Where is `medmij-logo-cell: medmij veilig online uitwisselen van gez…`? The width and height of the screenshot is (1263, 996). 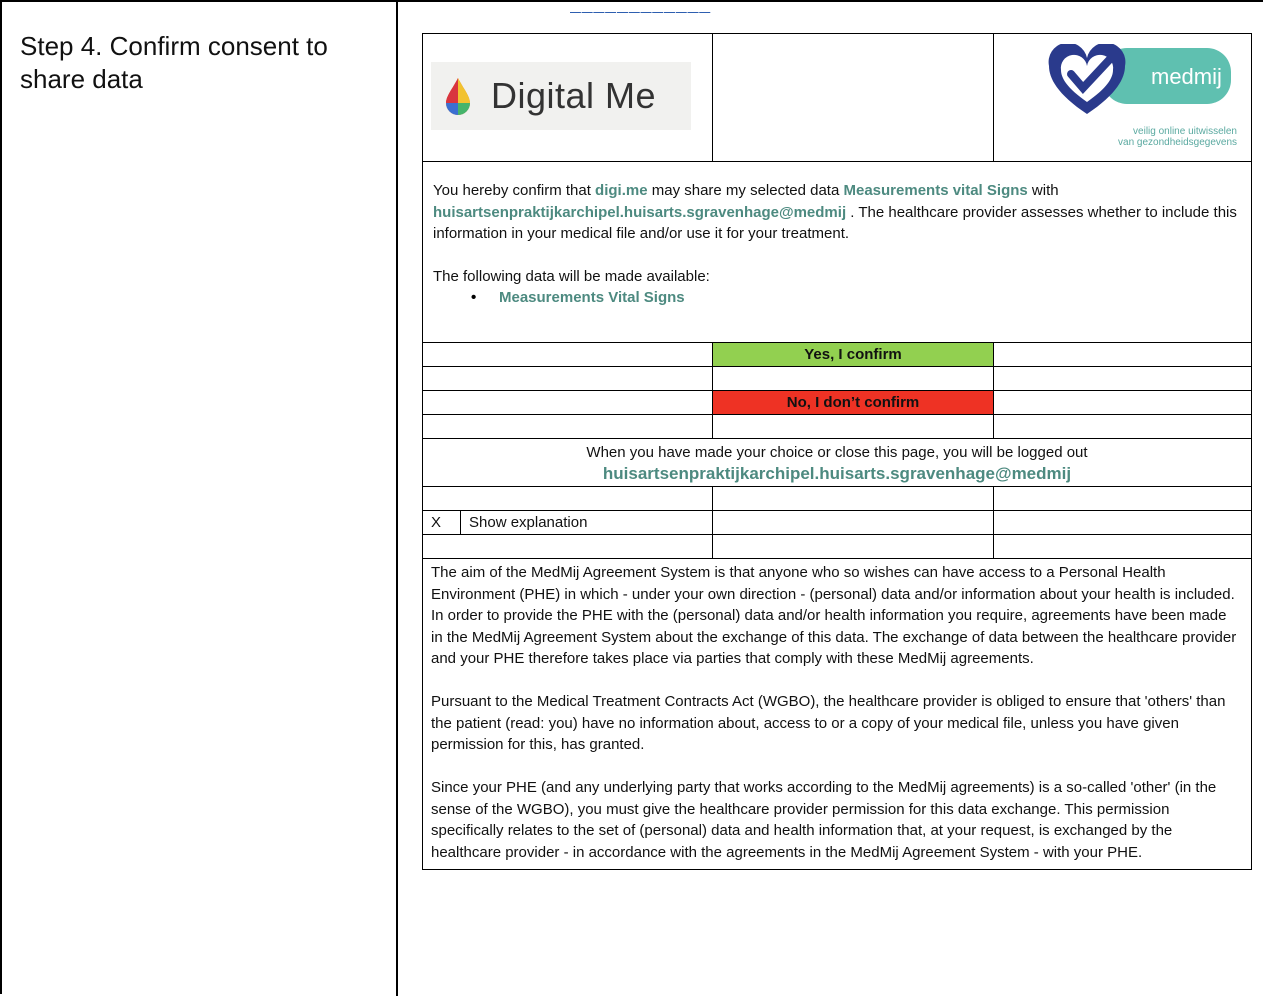
medmij-logo-cell: medmij veilig online uitwisselen van gez… is located at coordinates (1122, 97).